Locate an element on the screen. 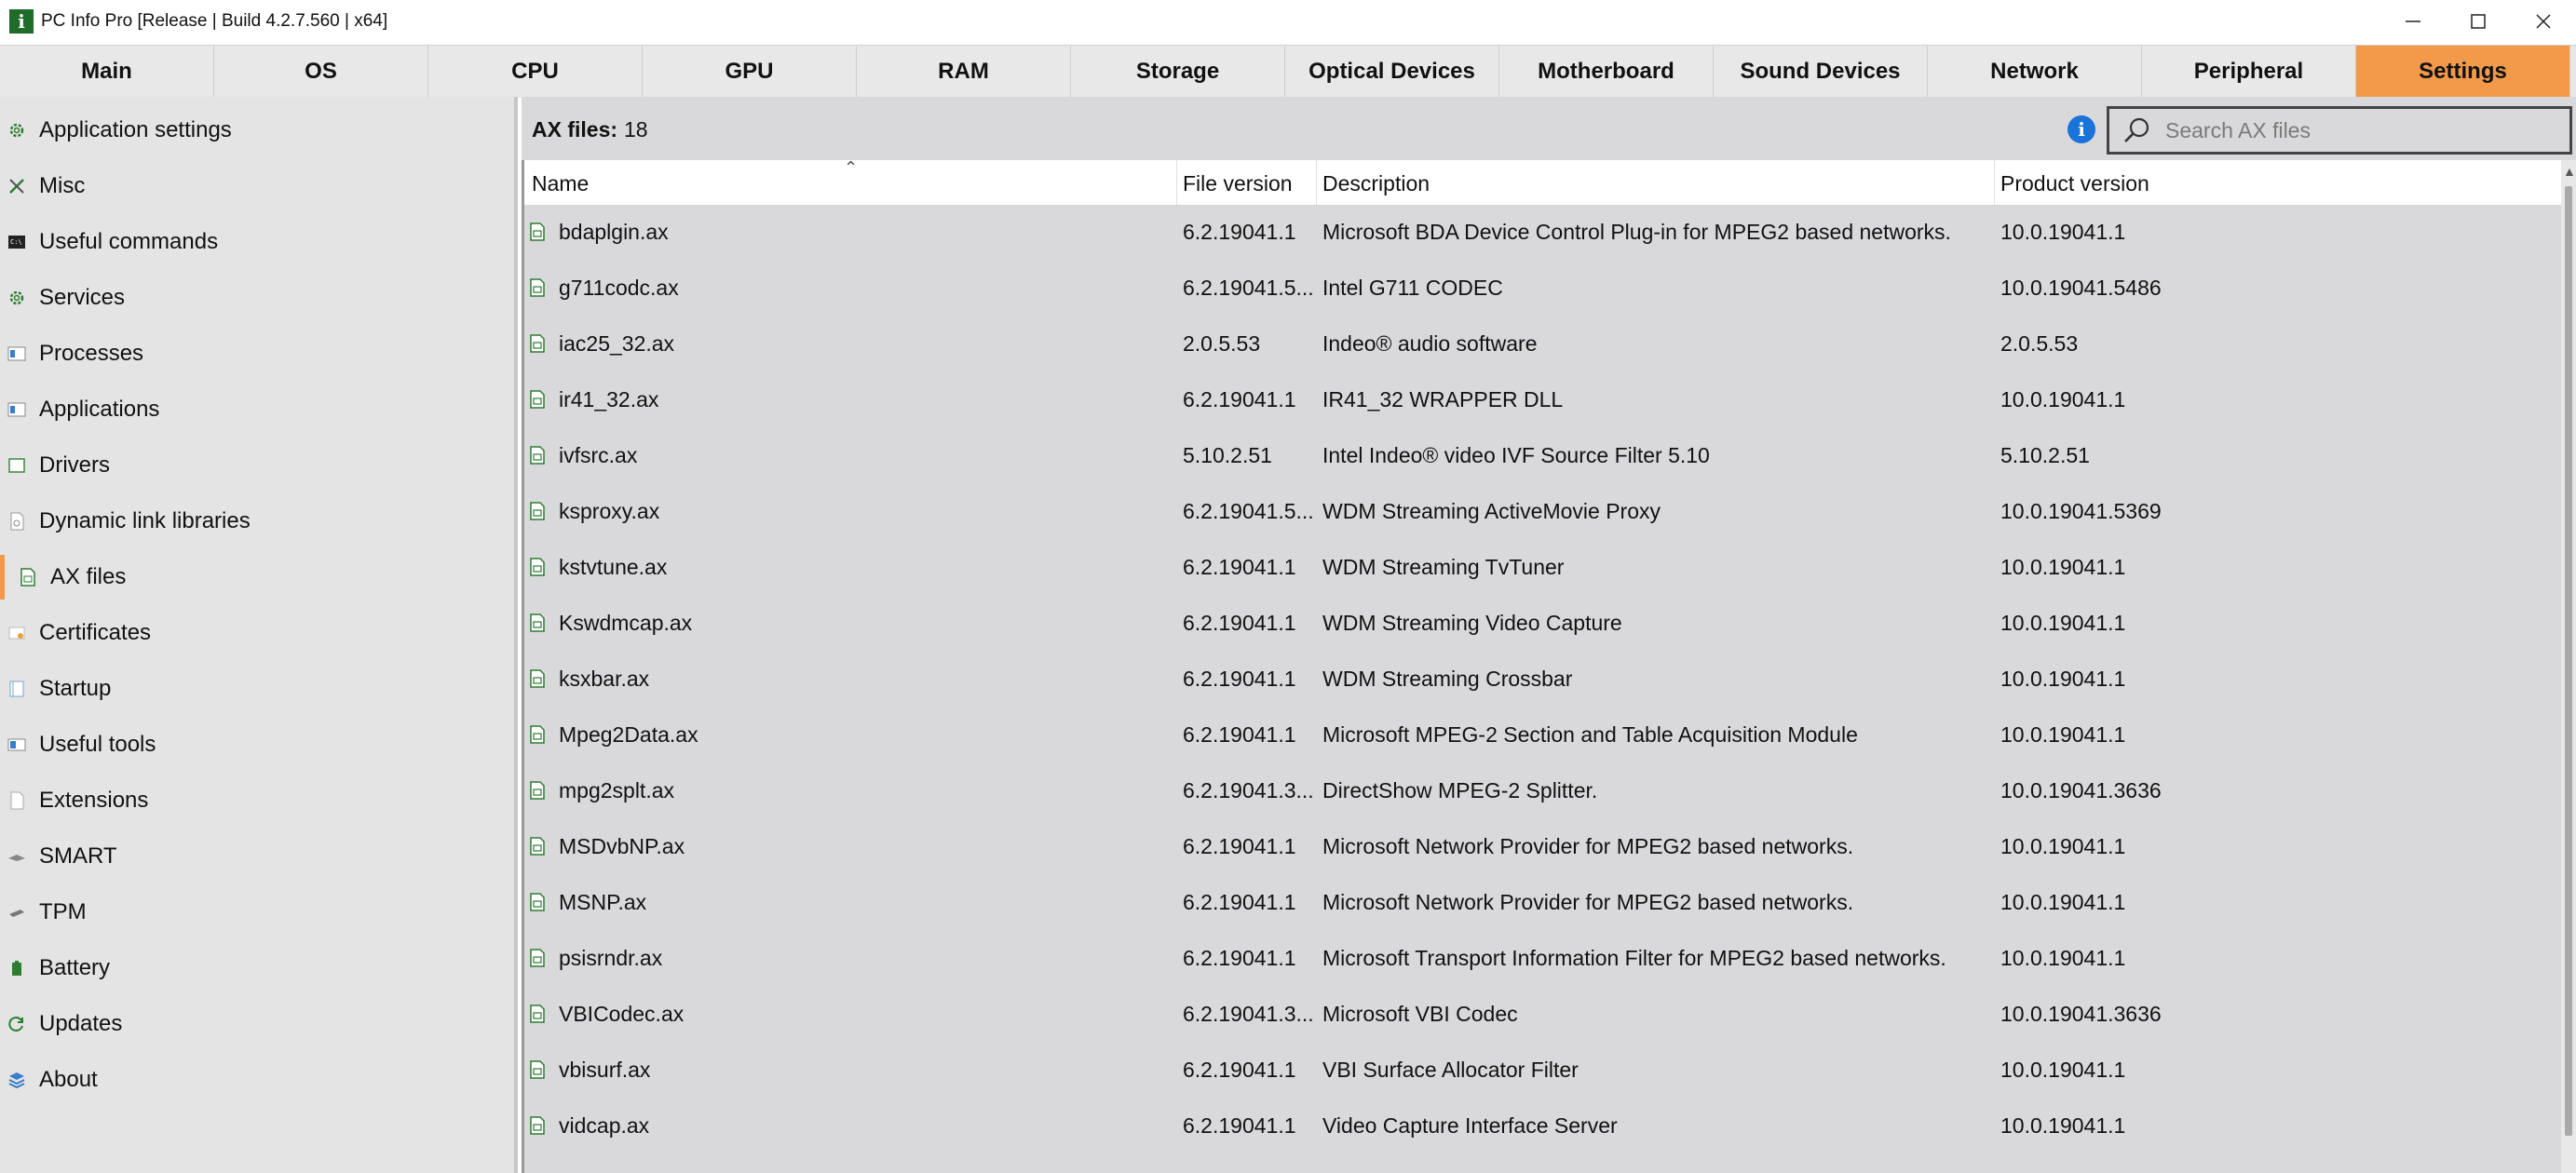  sidebar-item-battery: Battery is located at coordinates (257, 968).